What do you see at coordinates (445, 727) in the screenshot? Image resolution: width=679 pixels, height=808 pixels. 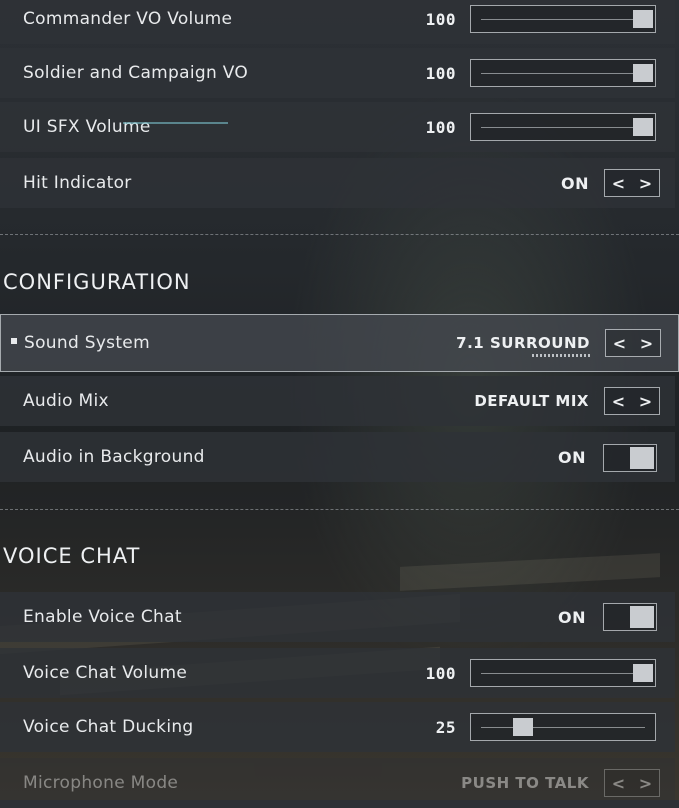 I see `slider-value: 25` at bounding box center [445, 727].